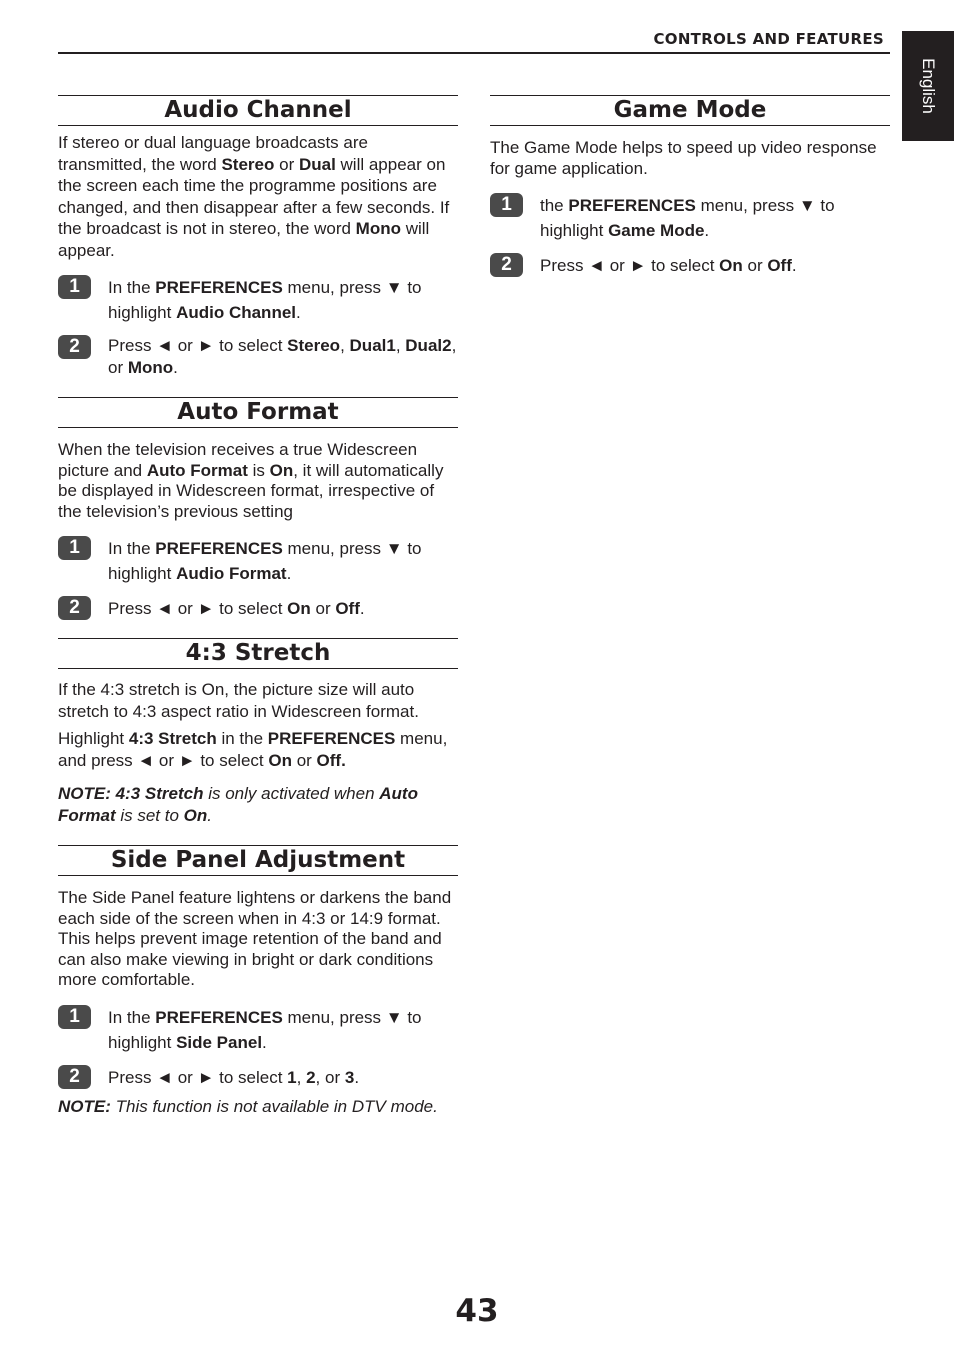 This screenshot has width=954, height=1354. Describe the element at coordinates (258, 860) in the screenshot. I see `section-title-side-panel: Side Panel Adjustment` at that location.